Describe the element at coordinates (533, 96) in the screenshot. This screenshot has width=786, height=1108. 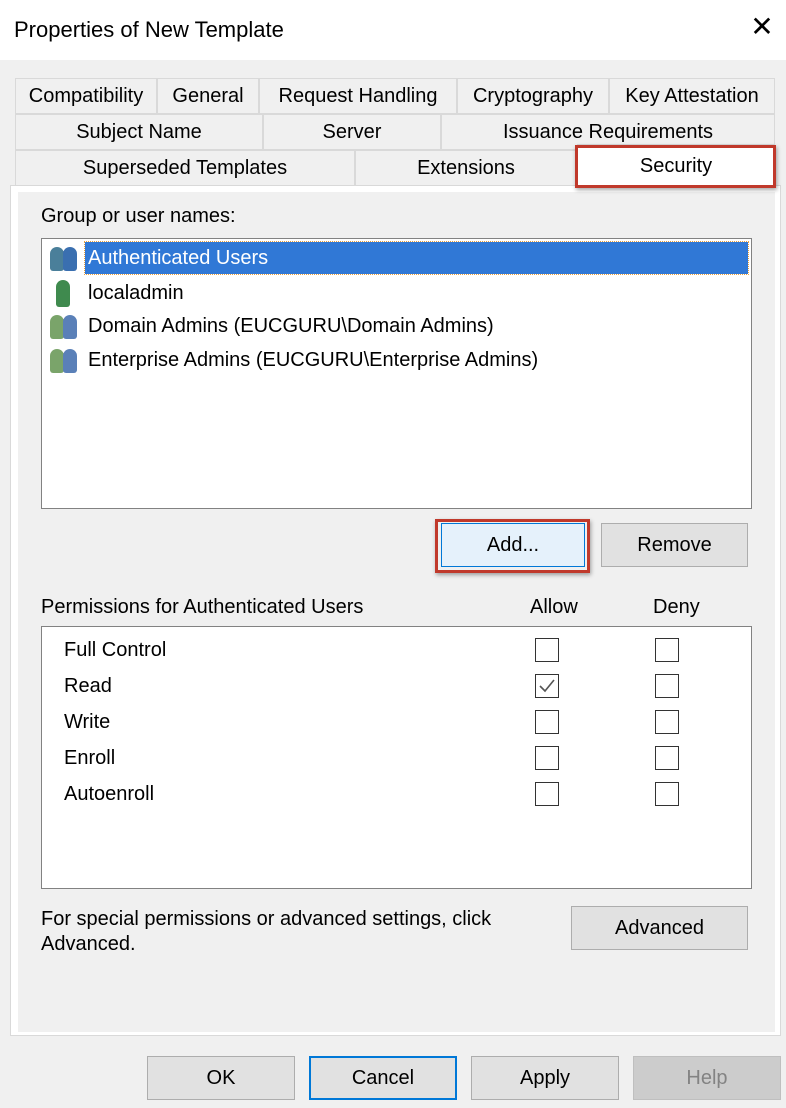
I see `tab-cryptography: Cryptography` at that location.